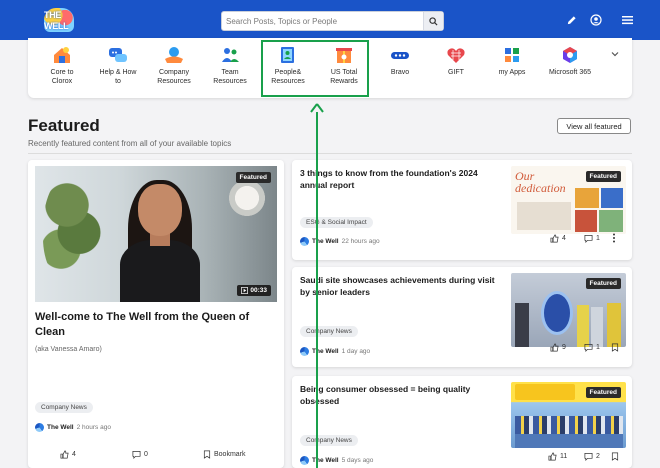  Describe the element at coordinates (73, 427) in the screenshot. I see `post-author: The Well 2 hours ago` at that location.